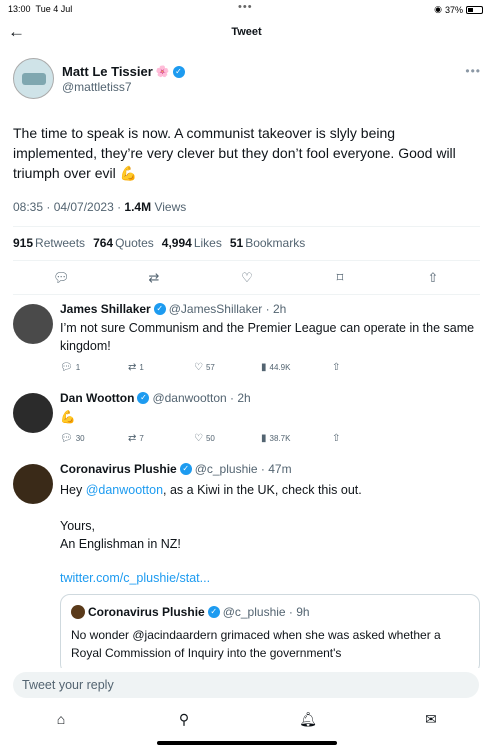 The image size is (493, 750). Describe the element at coordinates (473, 71) in the screenshot. I see `more-options-icon: •••` at that location.